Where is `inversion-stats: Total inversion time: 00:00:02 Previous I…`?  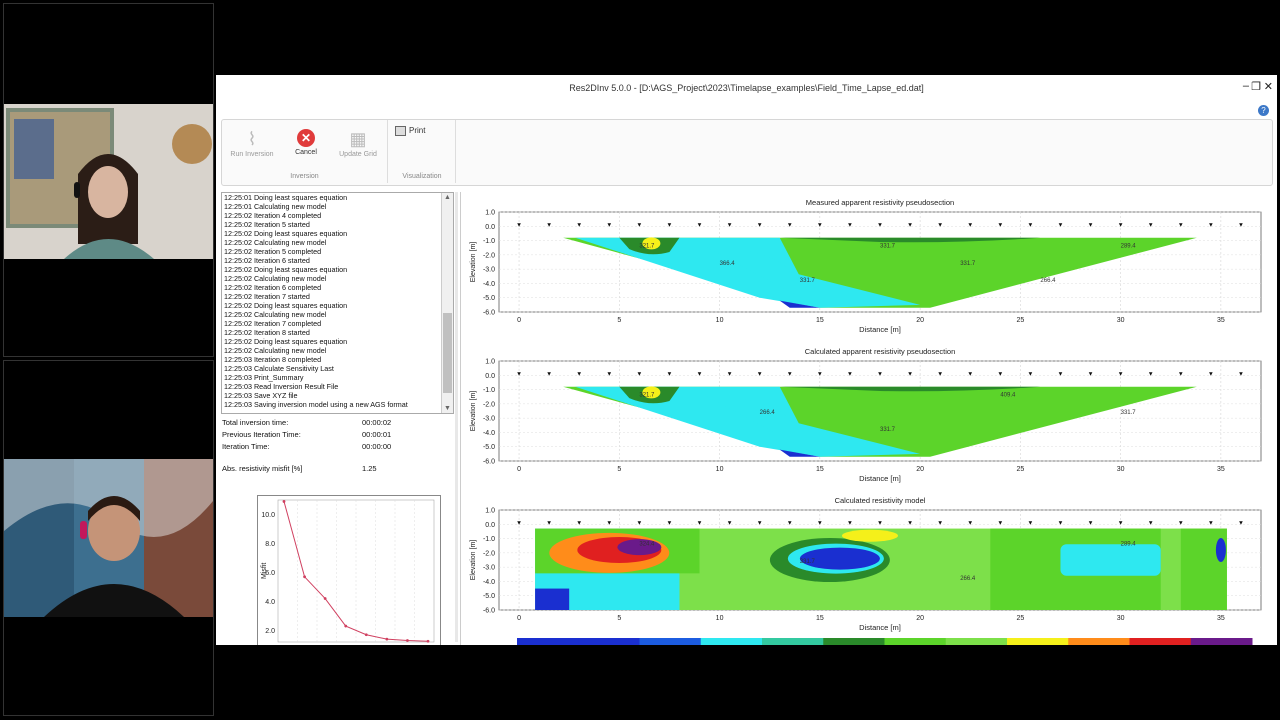 inversion-stats: Total inversion time: 00:00:02 Previous I… is located at coordinates (336, 447).